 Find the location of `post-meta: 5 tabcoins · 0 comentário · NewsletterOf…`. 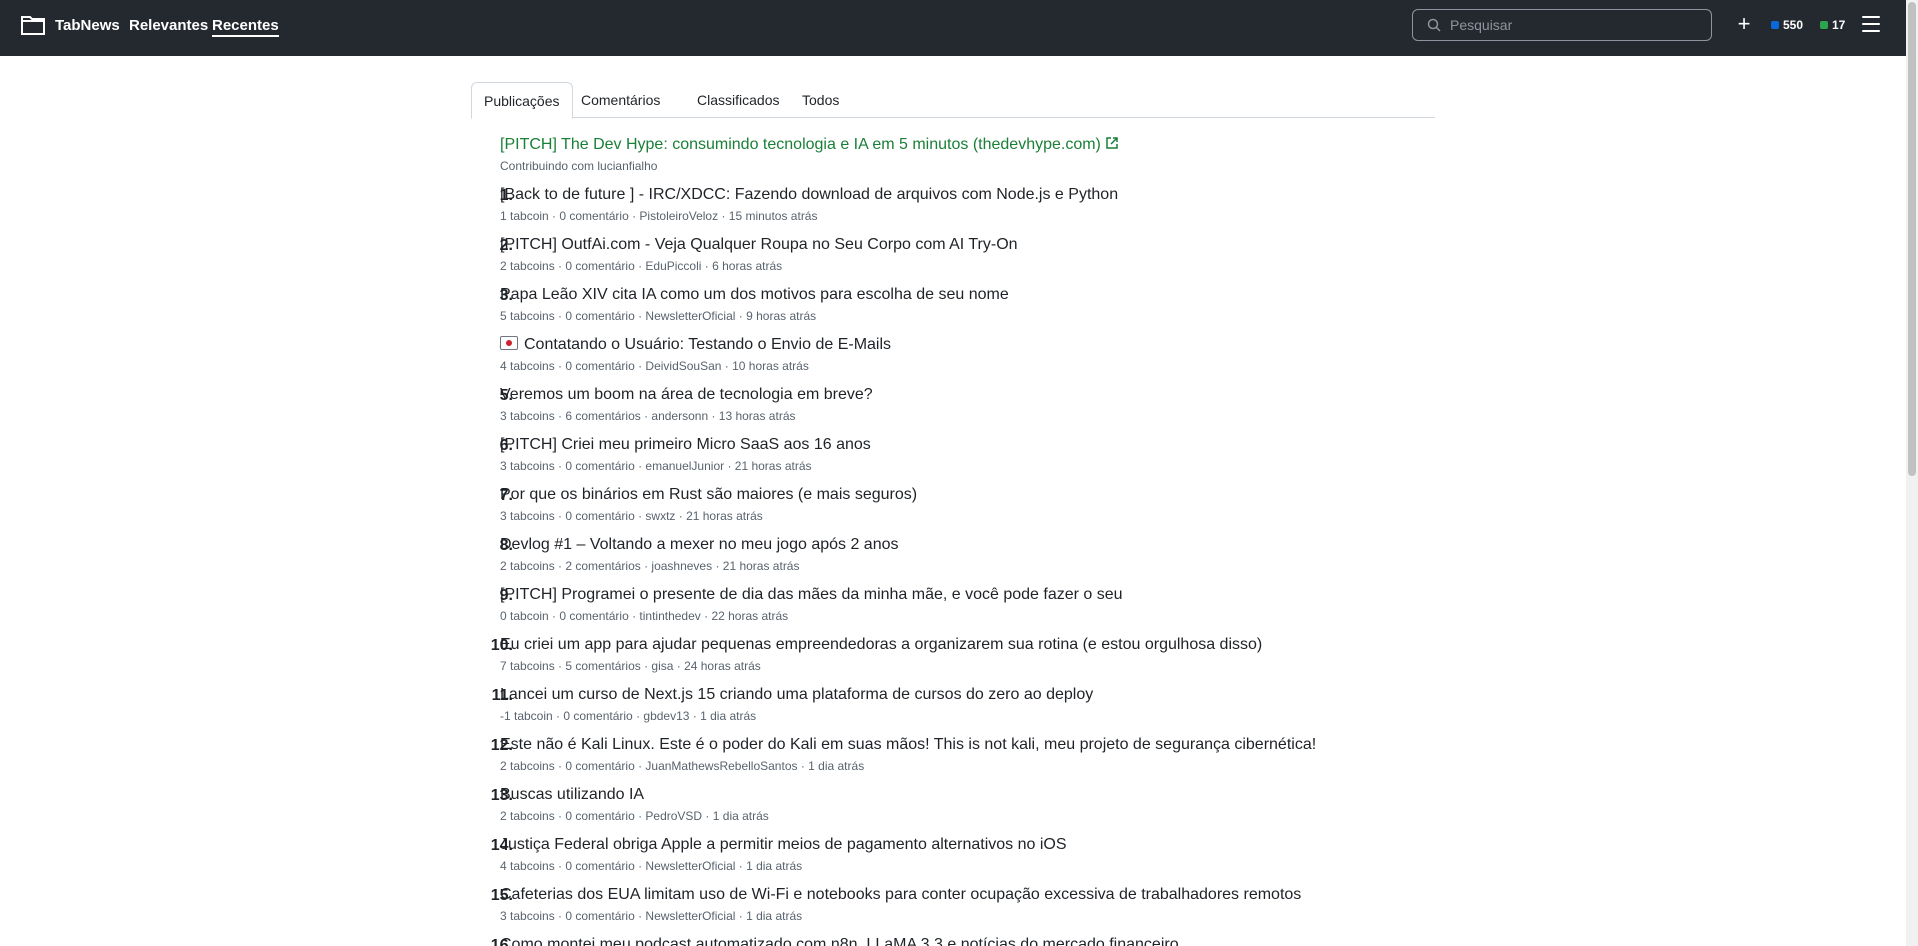

post-meta: 5 tabcoins · 0 comentário · NewsletterOf… is located at coordinates (658, 316).